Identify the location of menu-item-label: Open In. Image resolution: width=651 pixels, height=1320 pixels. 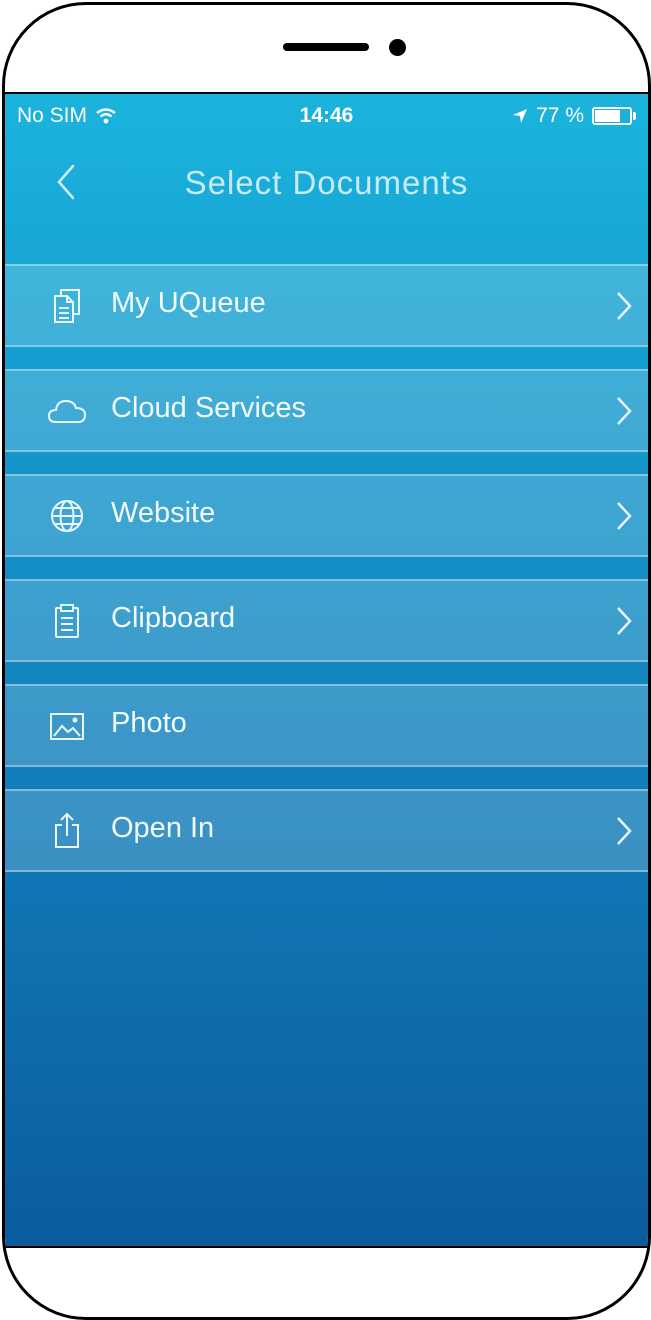
(163, 828).